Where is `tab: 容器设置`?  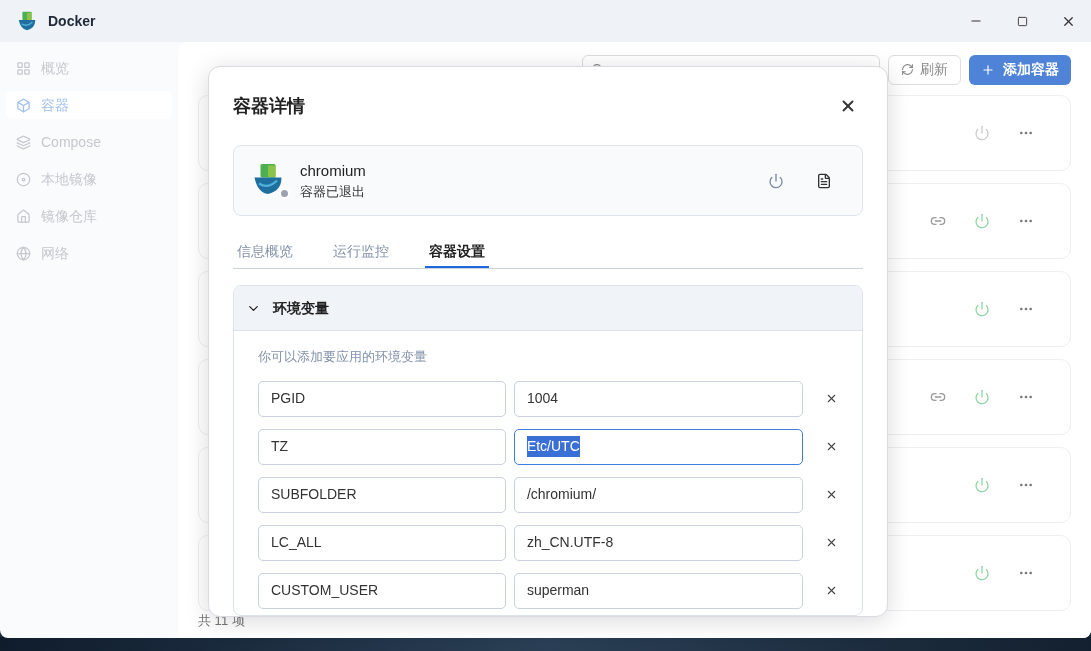
tab: 容器设置 is located at coordinates (457, 252).